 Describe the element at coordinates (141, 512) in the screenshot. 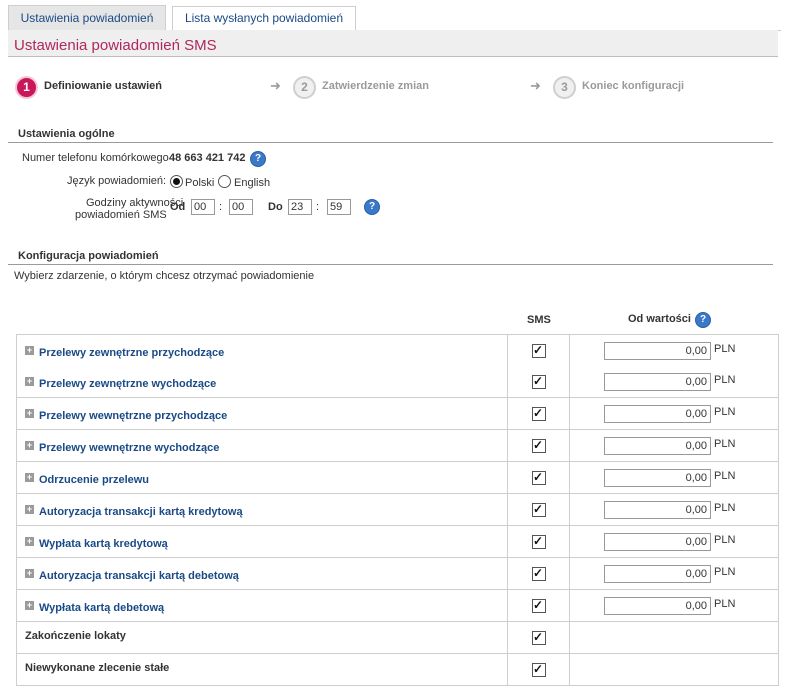

I see `row-label: Autoryzacja transakcji kartą kredytową` at that location.